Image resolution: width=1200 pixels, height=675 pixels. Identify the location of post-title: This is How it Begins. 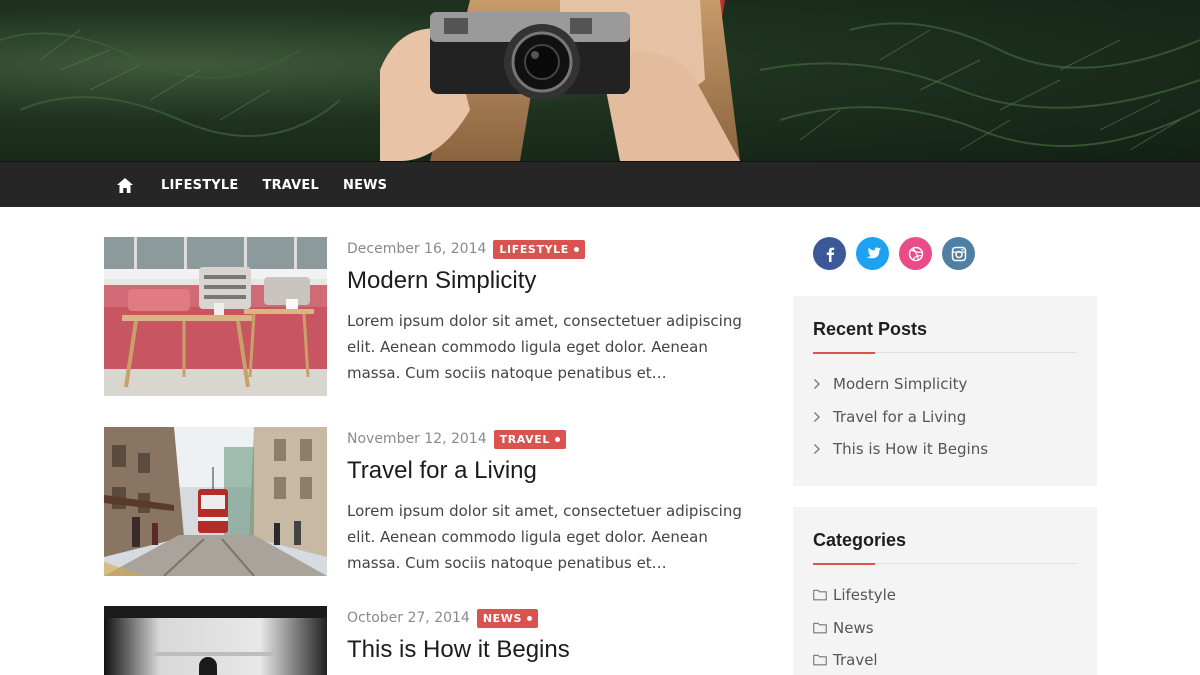
(552, 650).